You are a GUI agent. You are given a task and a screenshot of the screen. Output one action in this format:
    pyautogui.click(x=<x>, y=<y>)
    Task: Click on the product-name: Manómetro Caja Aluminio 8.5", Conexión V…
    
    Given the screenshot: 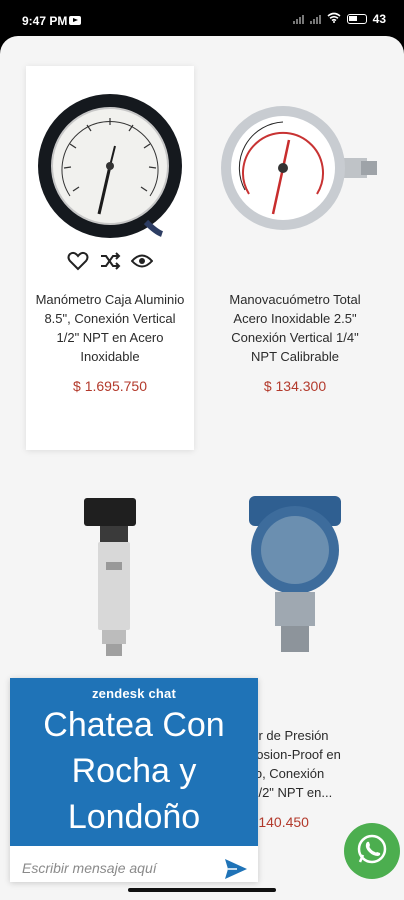 What is the action you would take?
    pyautogui.click(x=110, y=328)
    